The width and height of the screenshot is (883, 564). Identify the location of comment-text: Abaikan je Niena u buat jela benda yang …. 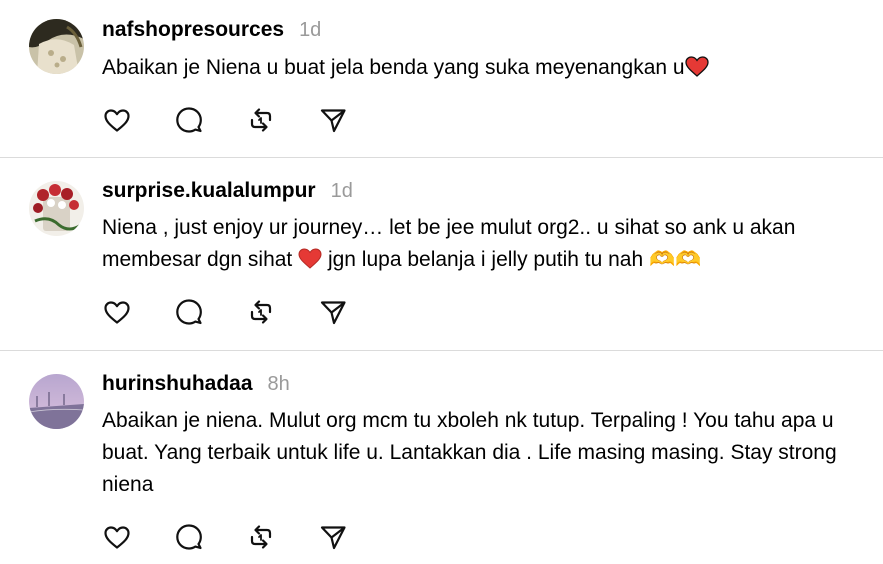
(487, 68).